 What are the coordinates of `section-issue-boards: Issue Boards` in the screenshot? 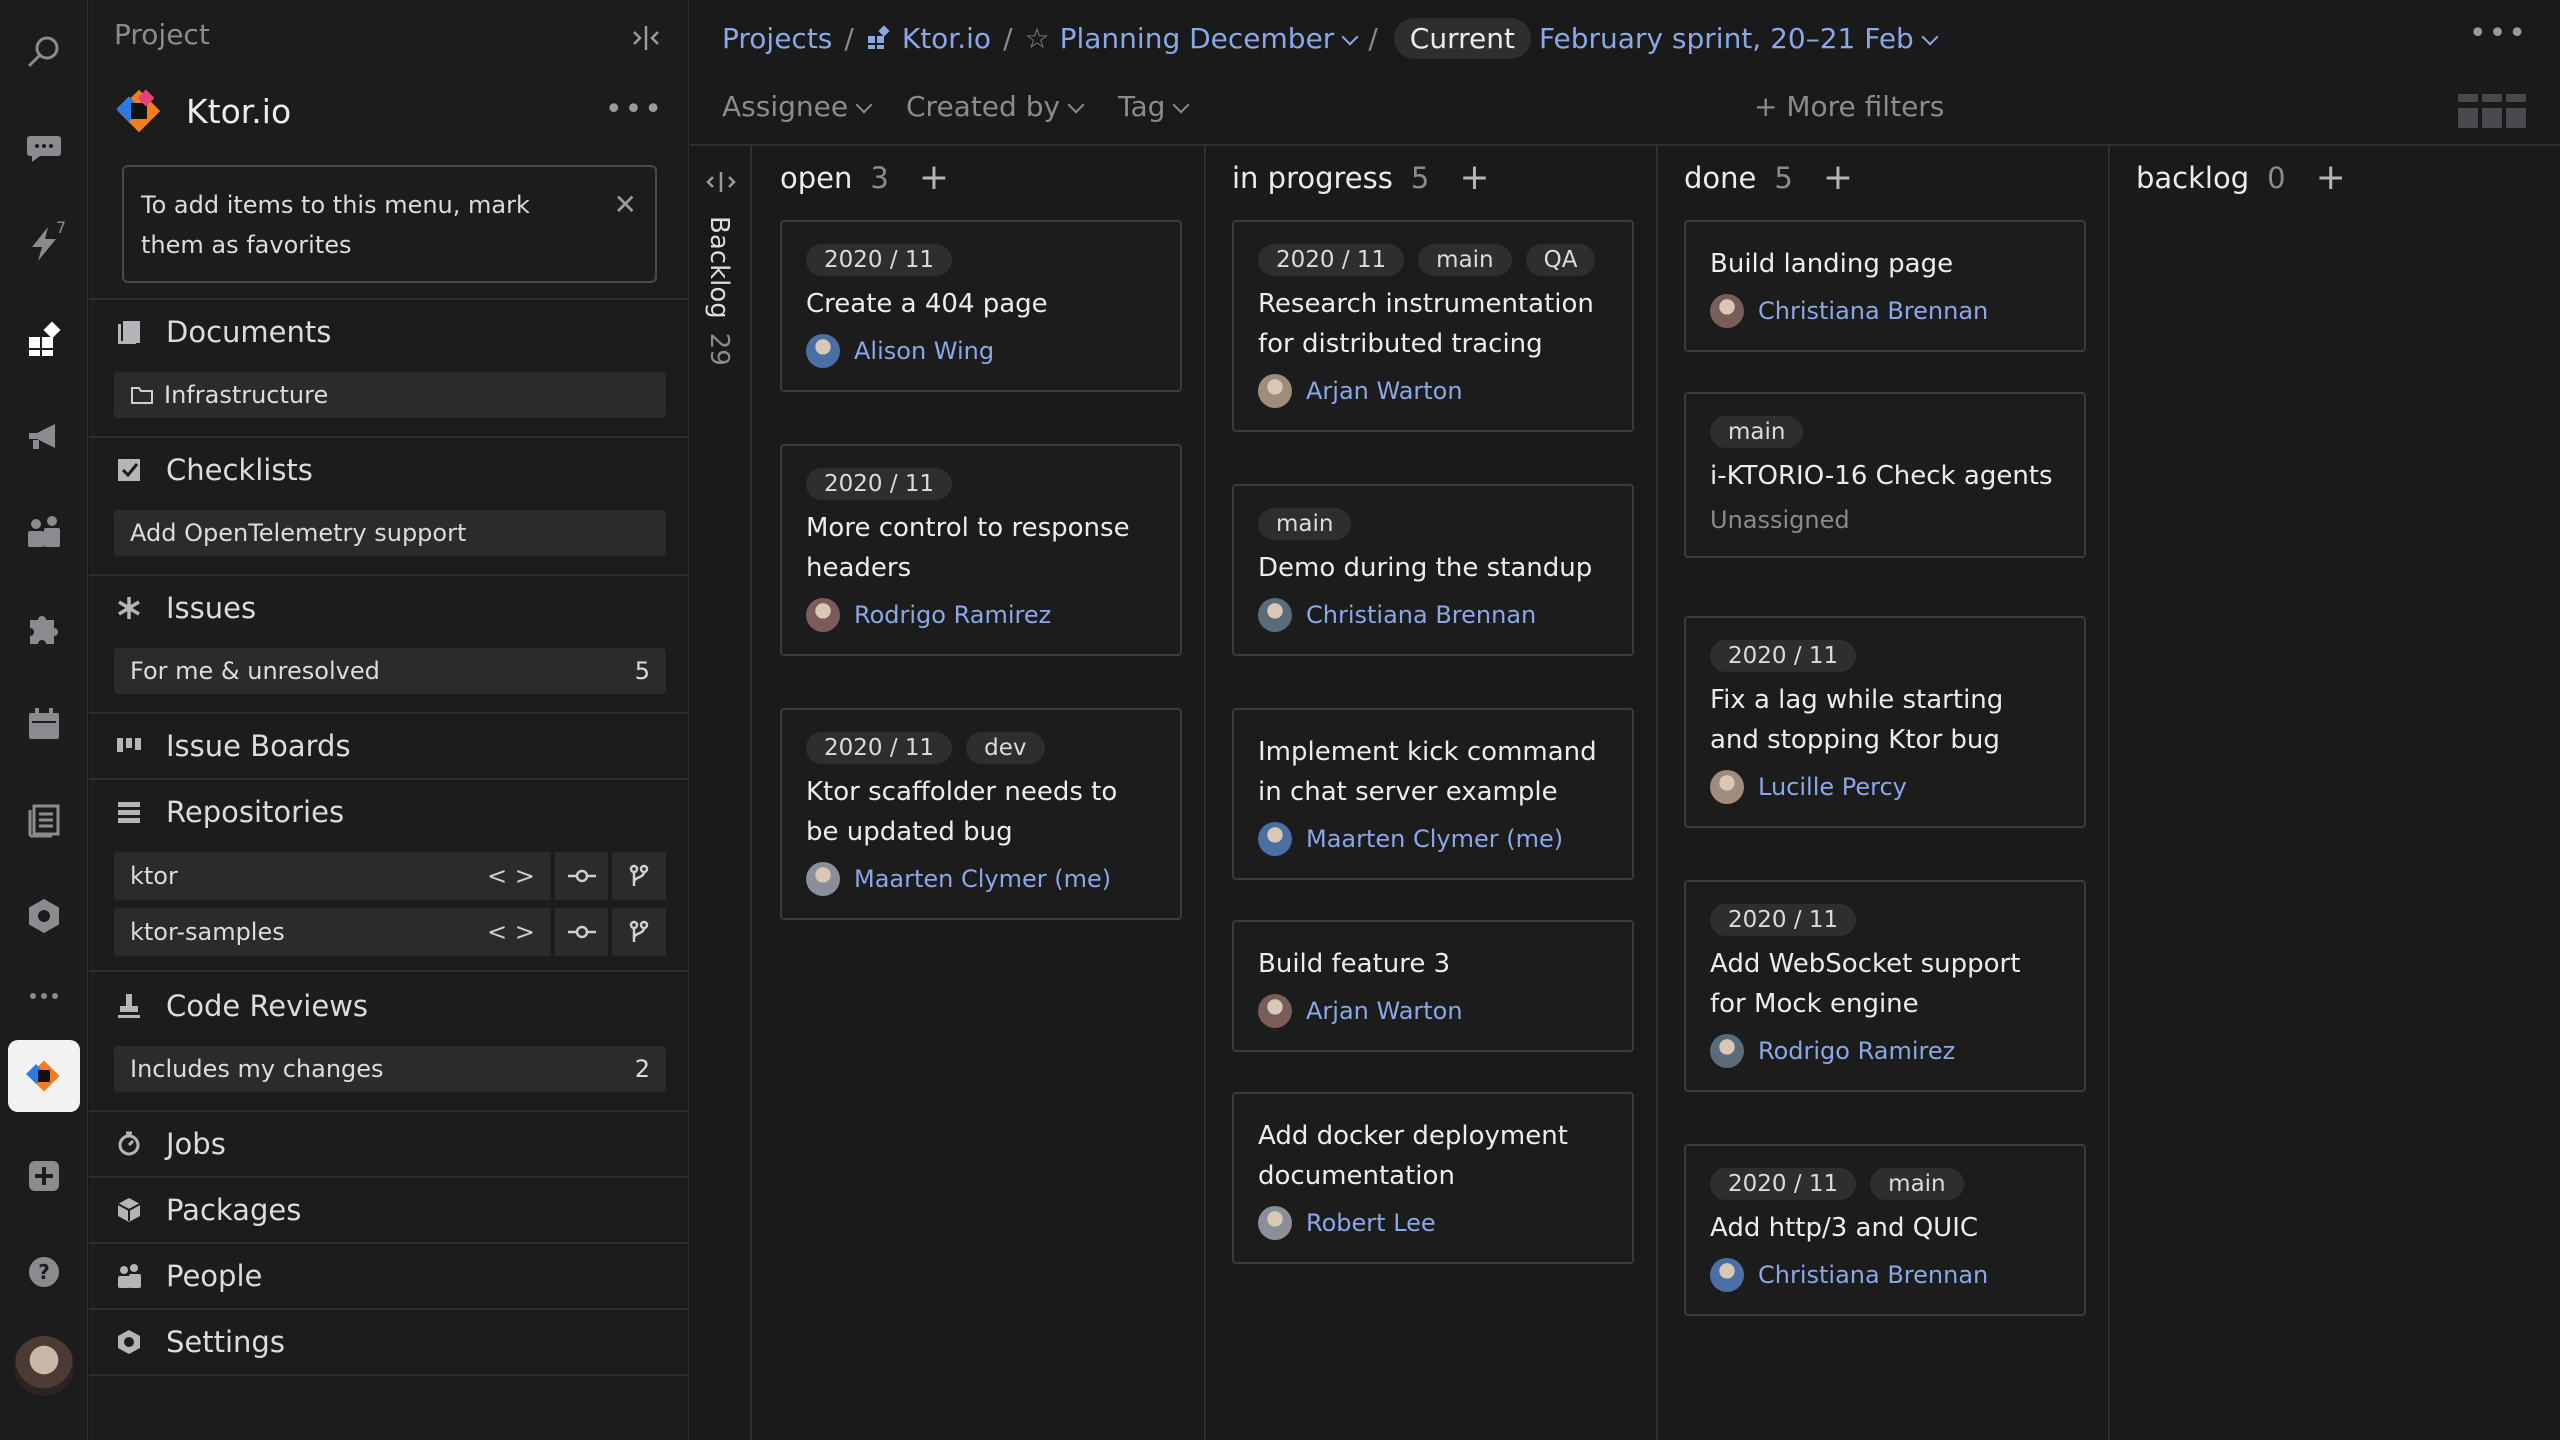 It's located at (232, 746).